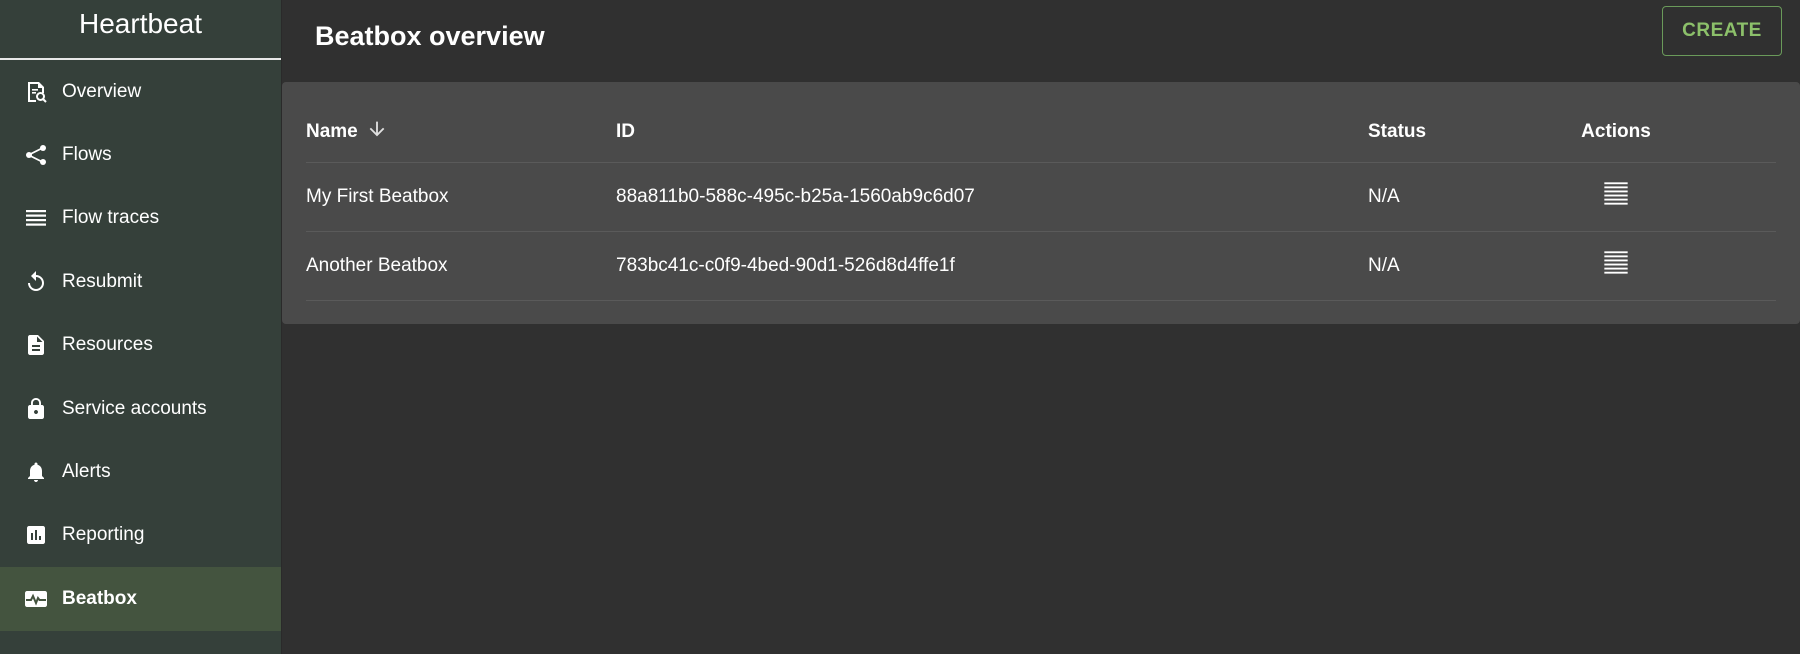  I want to click on arrow-down-icon, so click(377, 132).